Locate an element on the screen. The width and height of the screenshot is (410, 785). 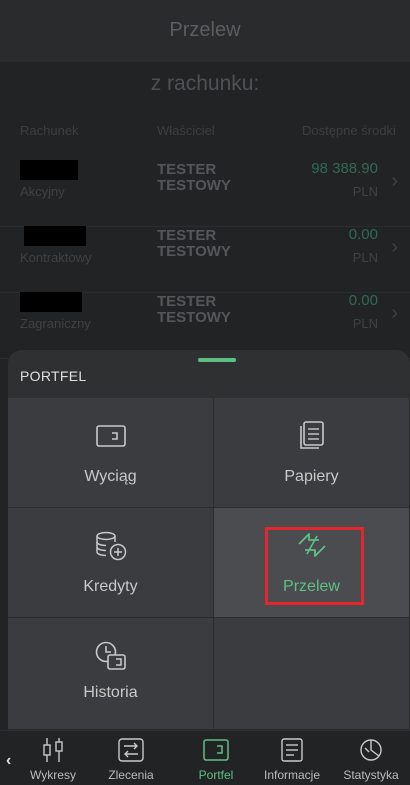
col-header-available: Dostępne środki is located at coordinates (349, 130).